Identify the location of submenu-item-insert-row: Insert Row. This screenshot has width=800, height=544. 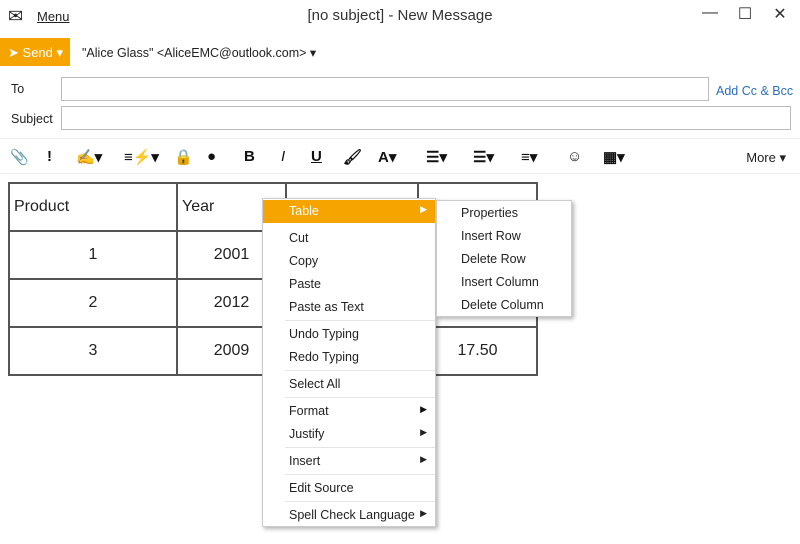
(491, 236).